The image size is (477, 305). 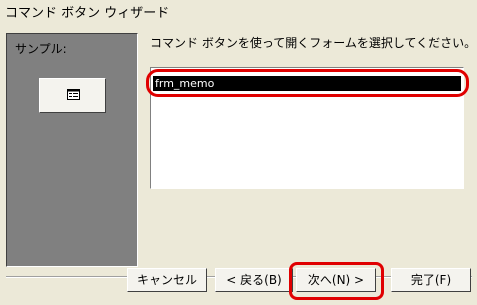 What do you see at coordinates (167, 280) in the screenshot?
I see `cancel-button: キャンセル` at bounding box center [167, 280].